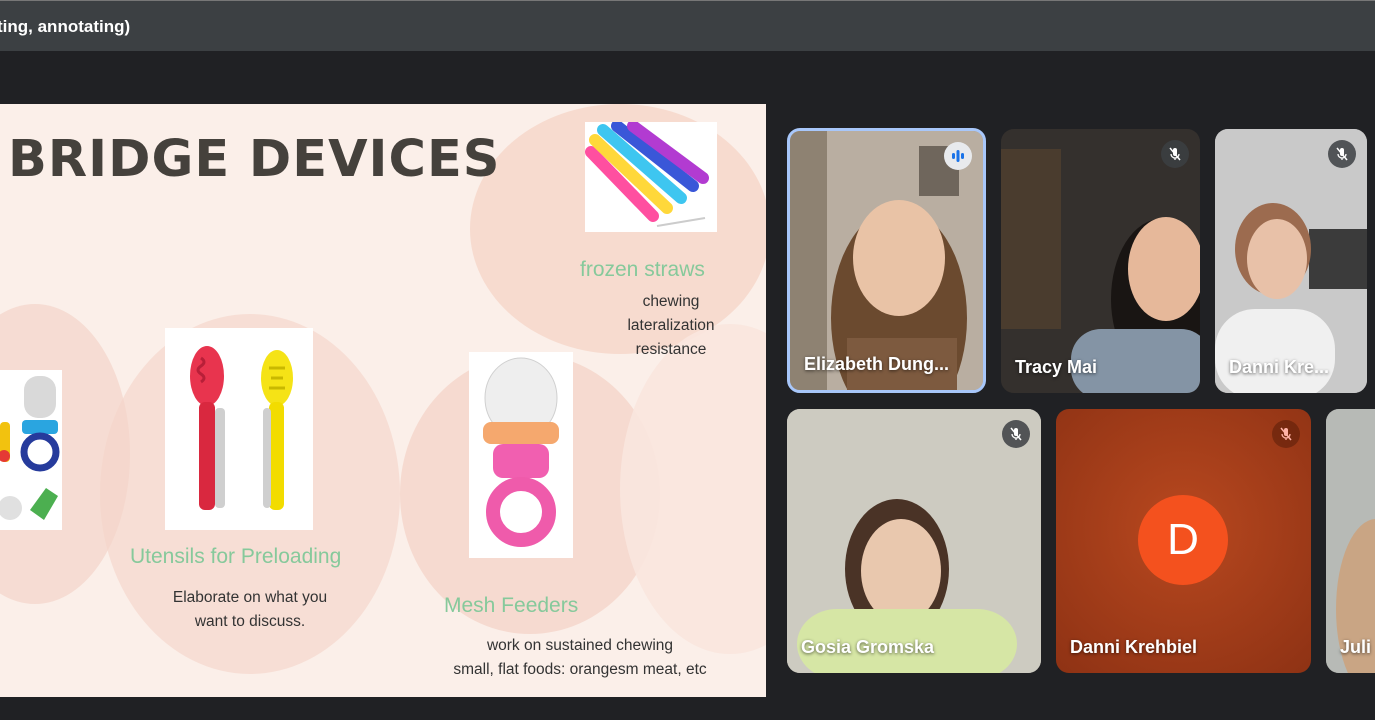 The image size is (1375, 720). I want to click on mesh-feeder-image, so click(521, 455).